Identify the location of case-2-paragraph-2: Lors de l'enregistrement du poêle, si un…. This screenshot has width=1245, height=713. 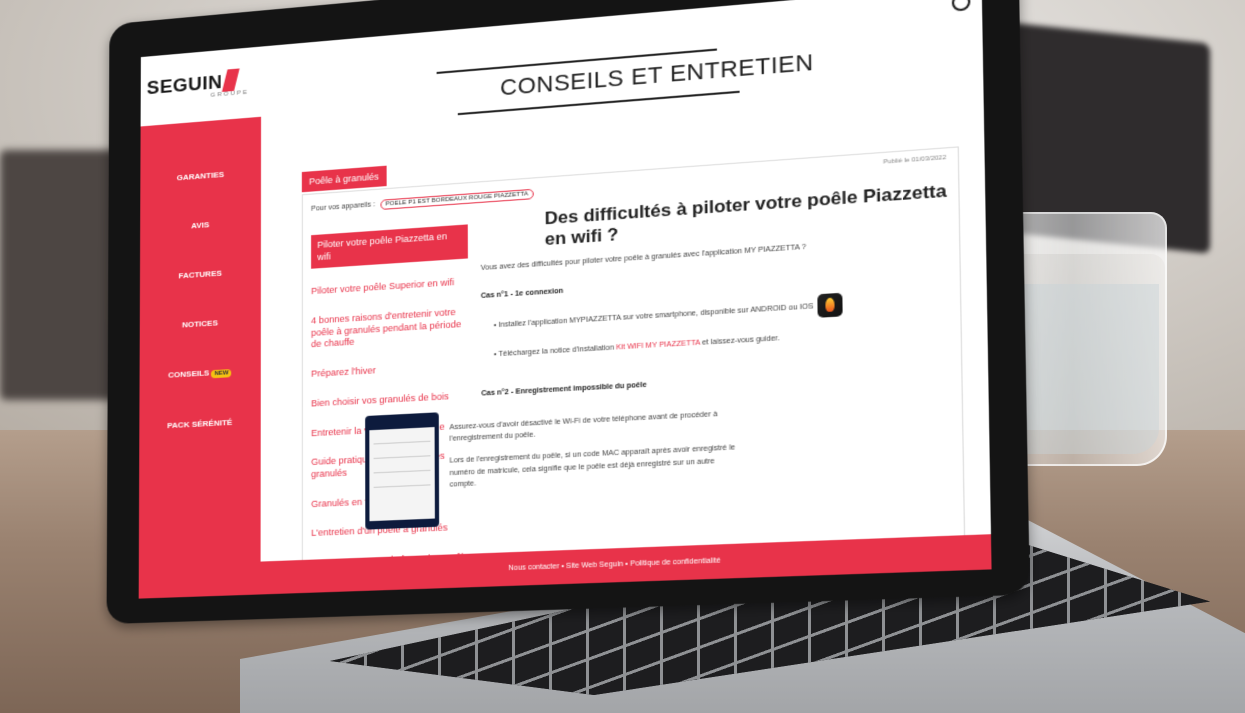
(592, 466).